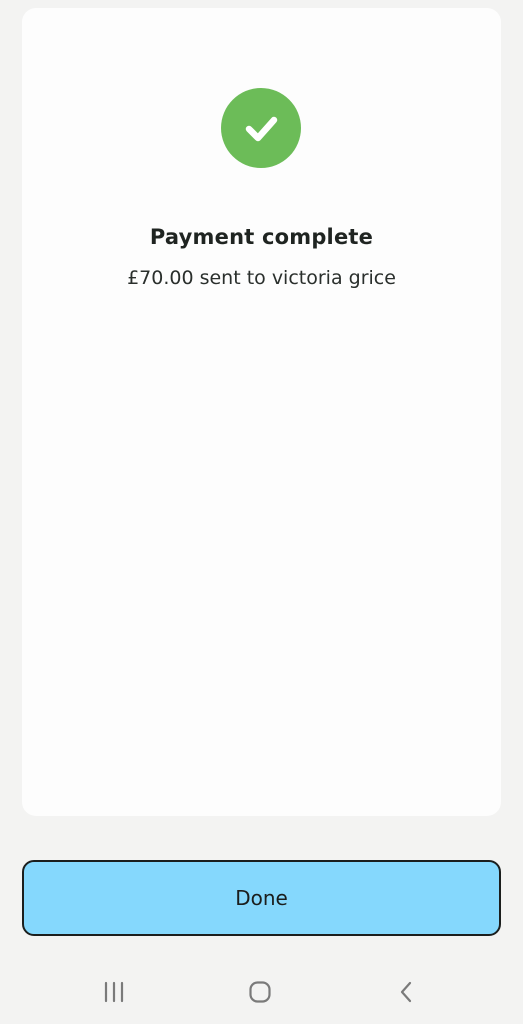  I want to click on back-icon, so click(406, 992).